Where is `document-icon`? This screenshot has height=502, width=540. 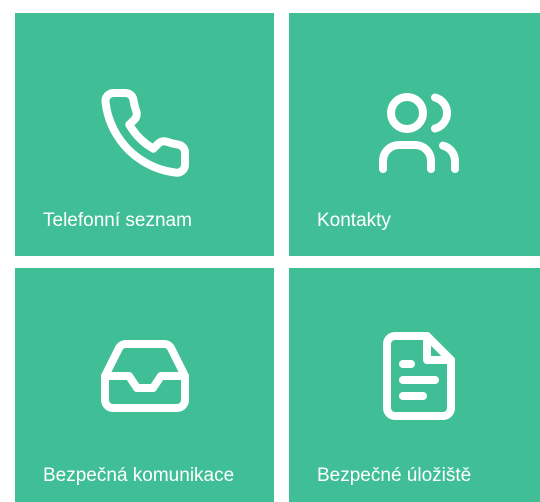 document-icon is located at coordinates (418, 376).